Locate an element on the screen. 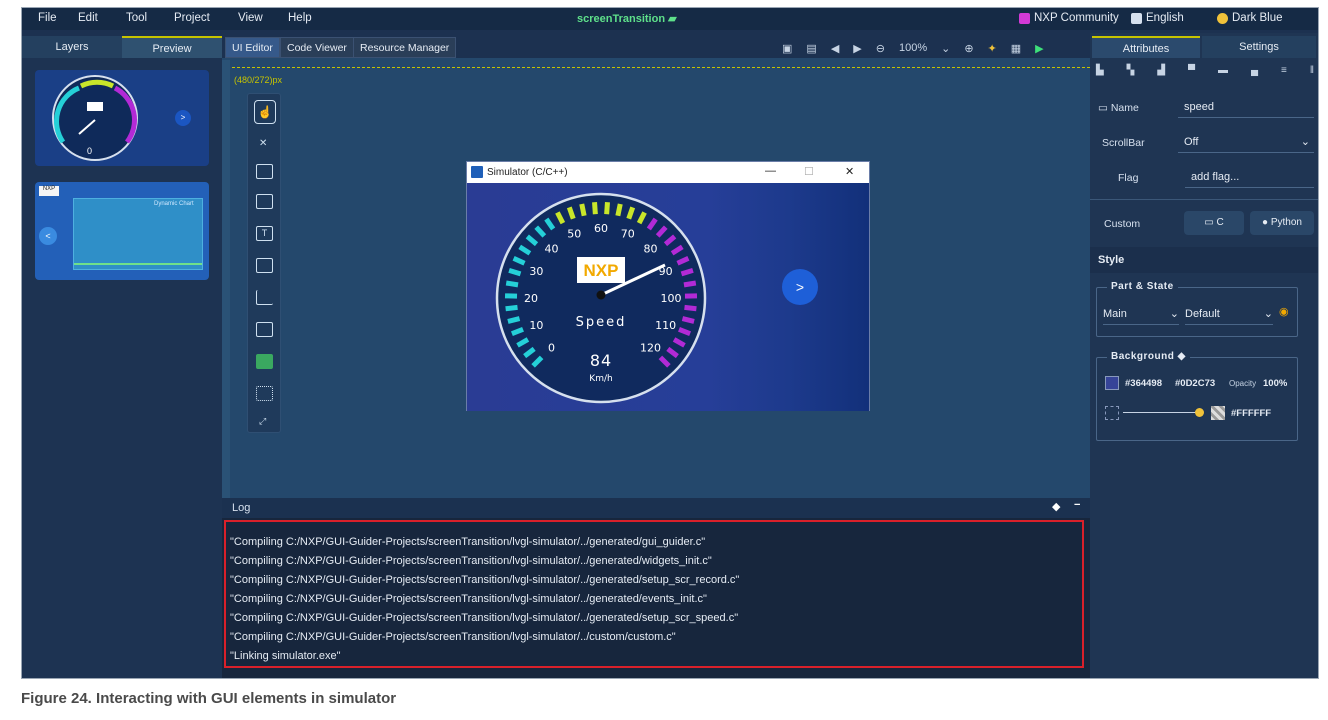 This screenshot has height=720, width=1328. chart-widget-icon is located at coordinates (264, 297).